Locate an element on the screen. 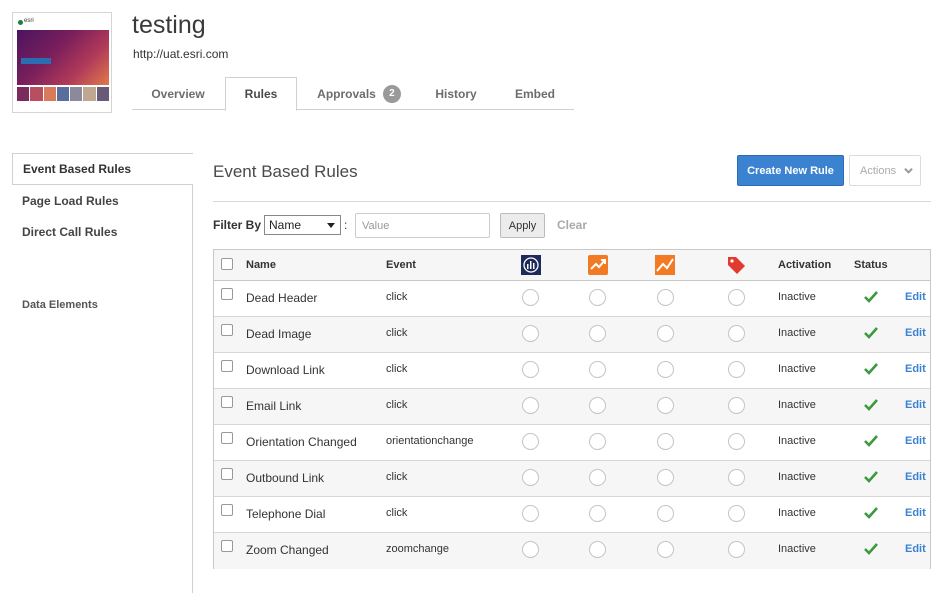 The width and height of the screenshot is (943, 593). rule-name: Download Link is located at coordinates (285, 370).